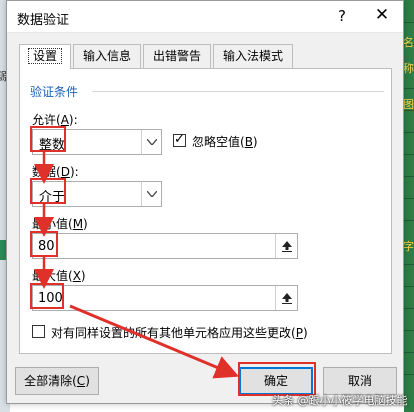 The image size is (414, 412). I want to click on ignore-blank-text: 忽略空值(, so click(218, 142).